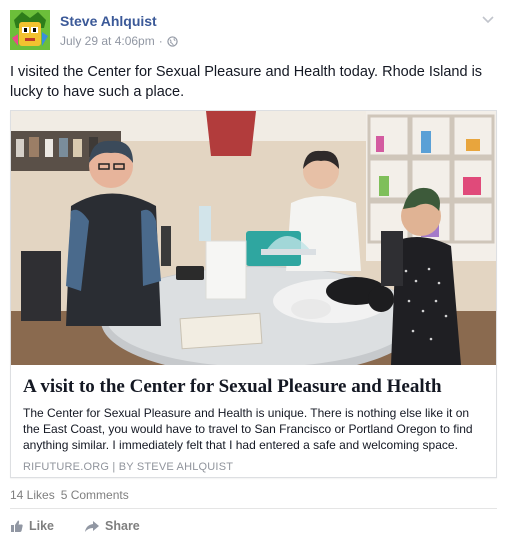 The image size is (507, 544). What do you see at coordinates (172, 41) in the screenshot?
I see `public-globe-icon` at bounding box center [172, 41].